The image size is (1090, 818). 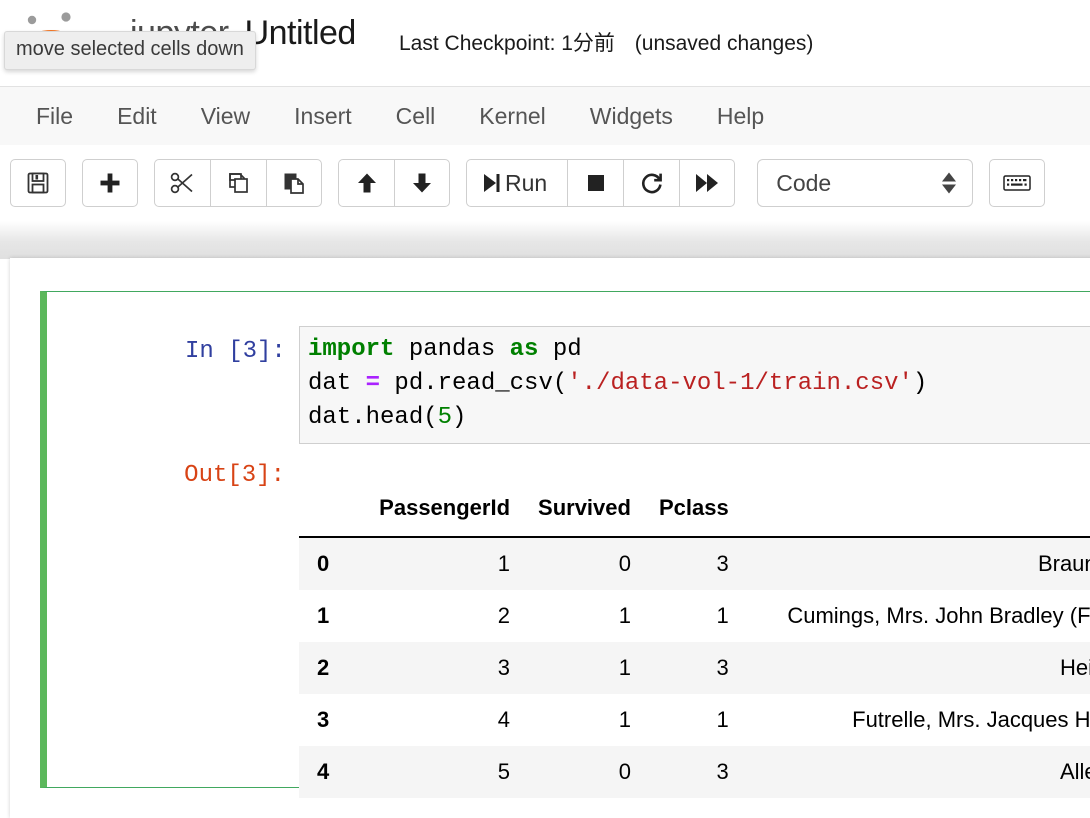 What do you see at coordinates (373, 383) in the screenshot?
I see `code-operator-assign: =` at bounding box center [373, 383].